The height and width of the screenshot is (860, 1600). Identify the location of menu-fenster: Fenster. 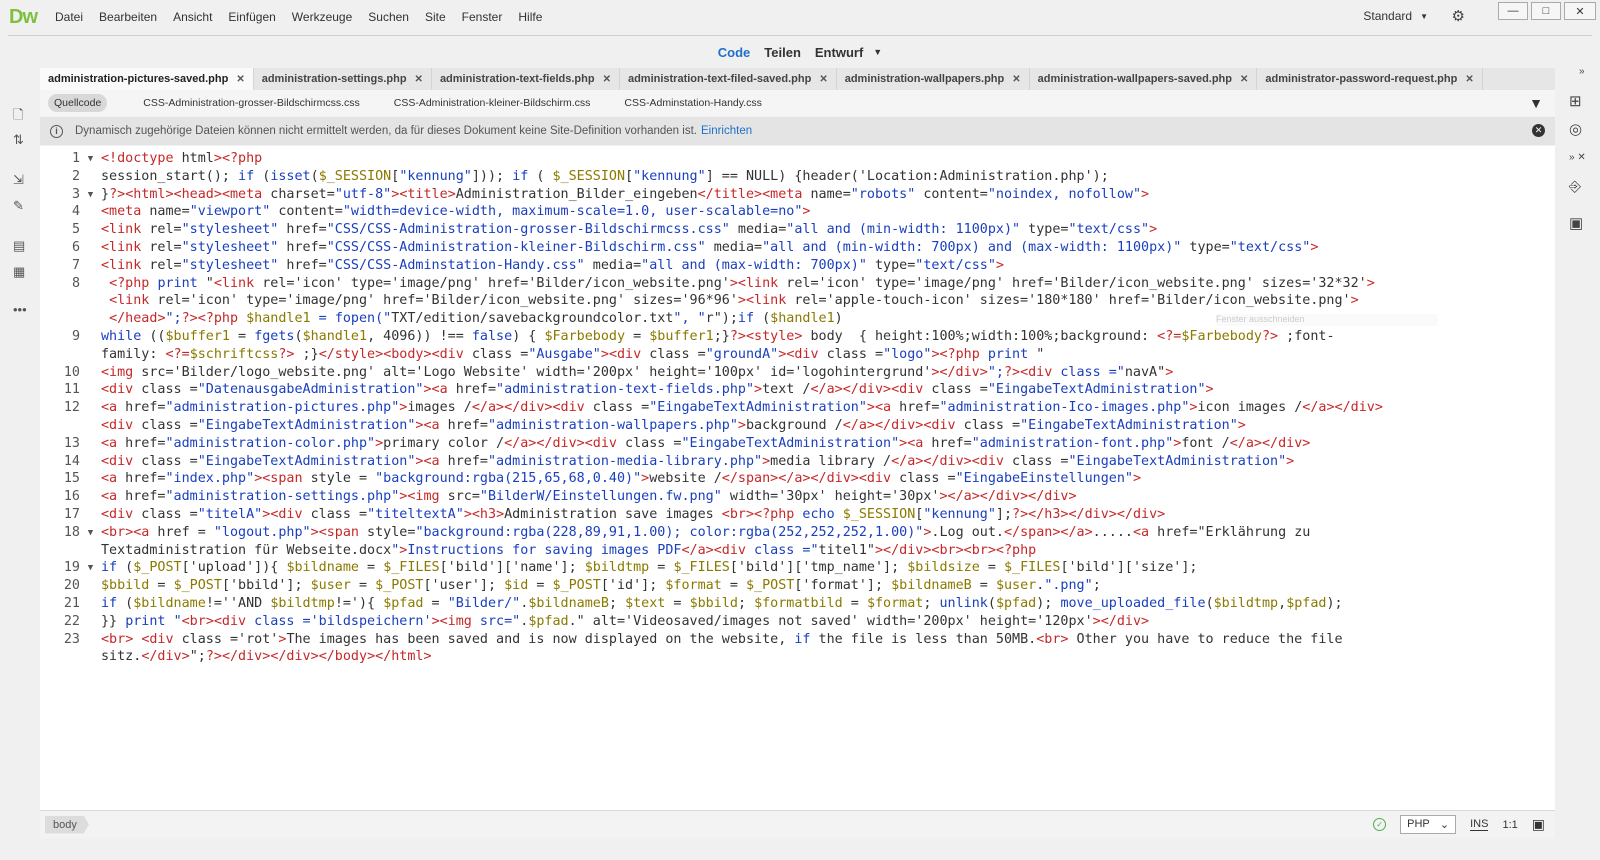
(482, 17).